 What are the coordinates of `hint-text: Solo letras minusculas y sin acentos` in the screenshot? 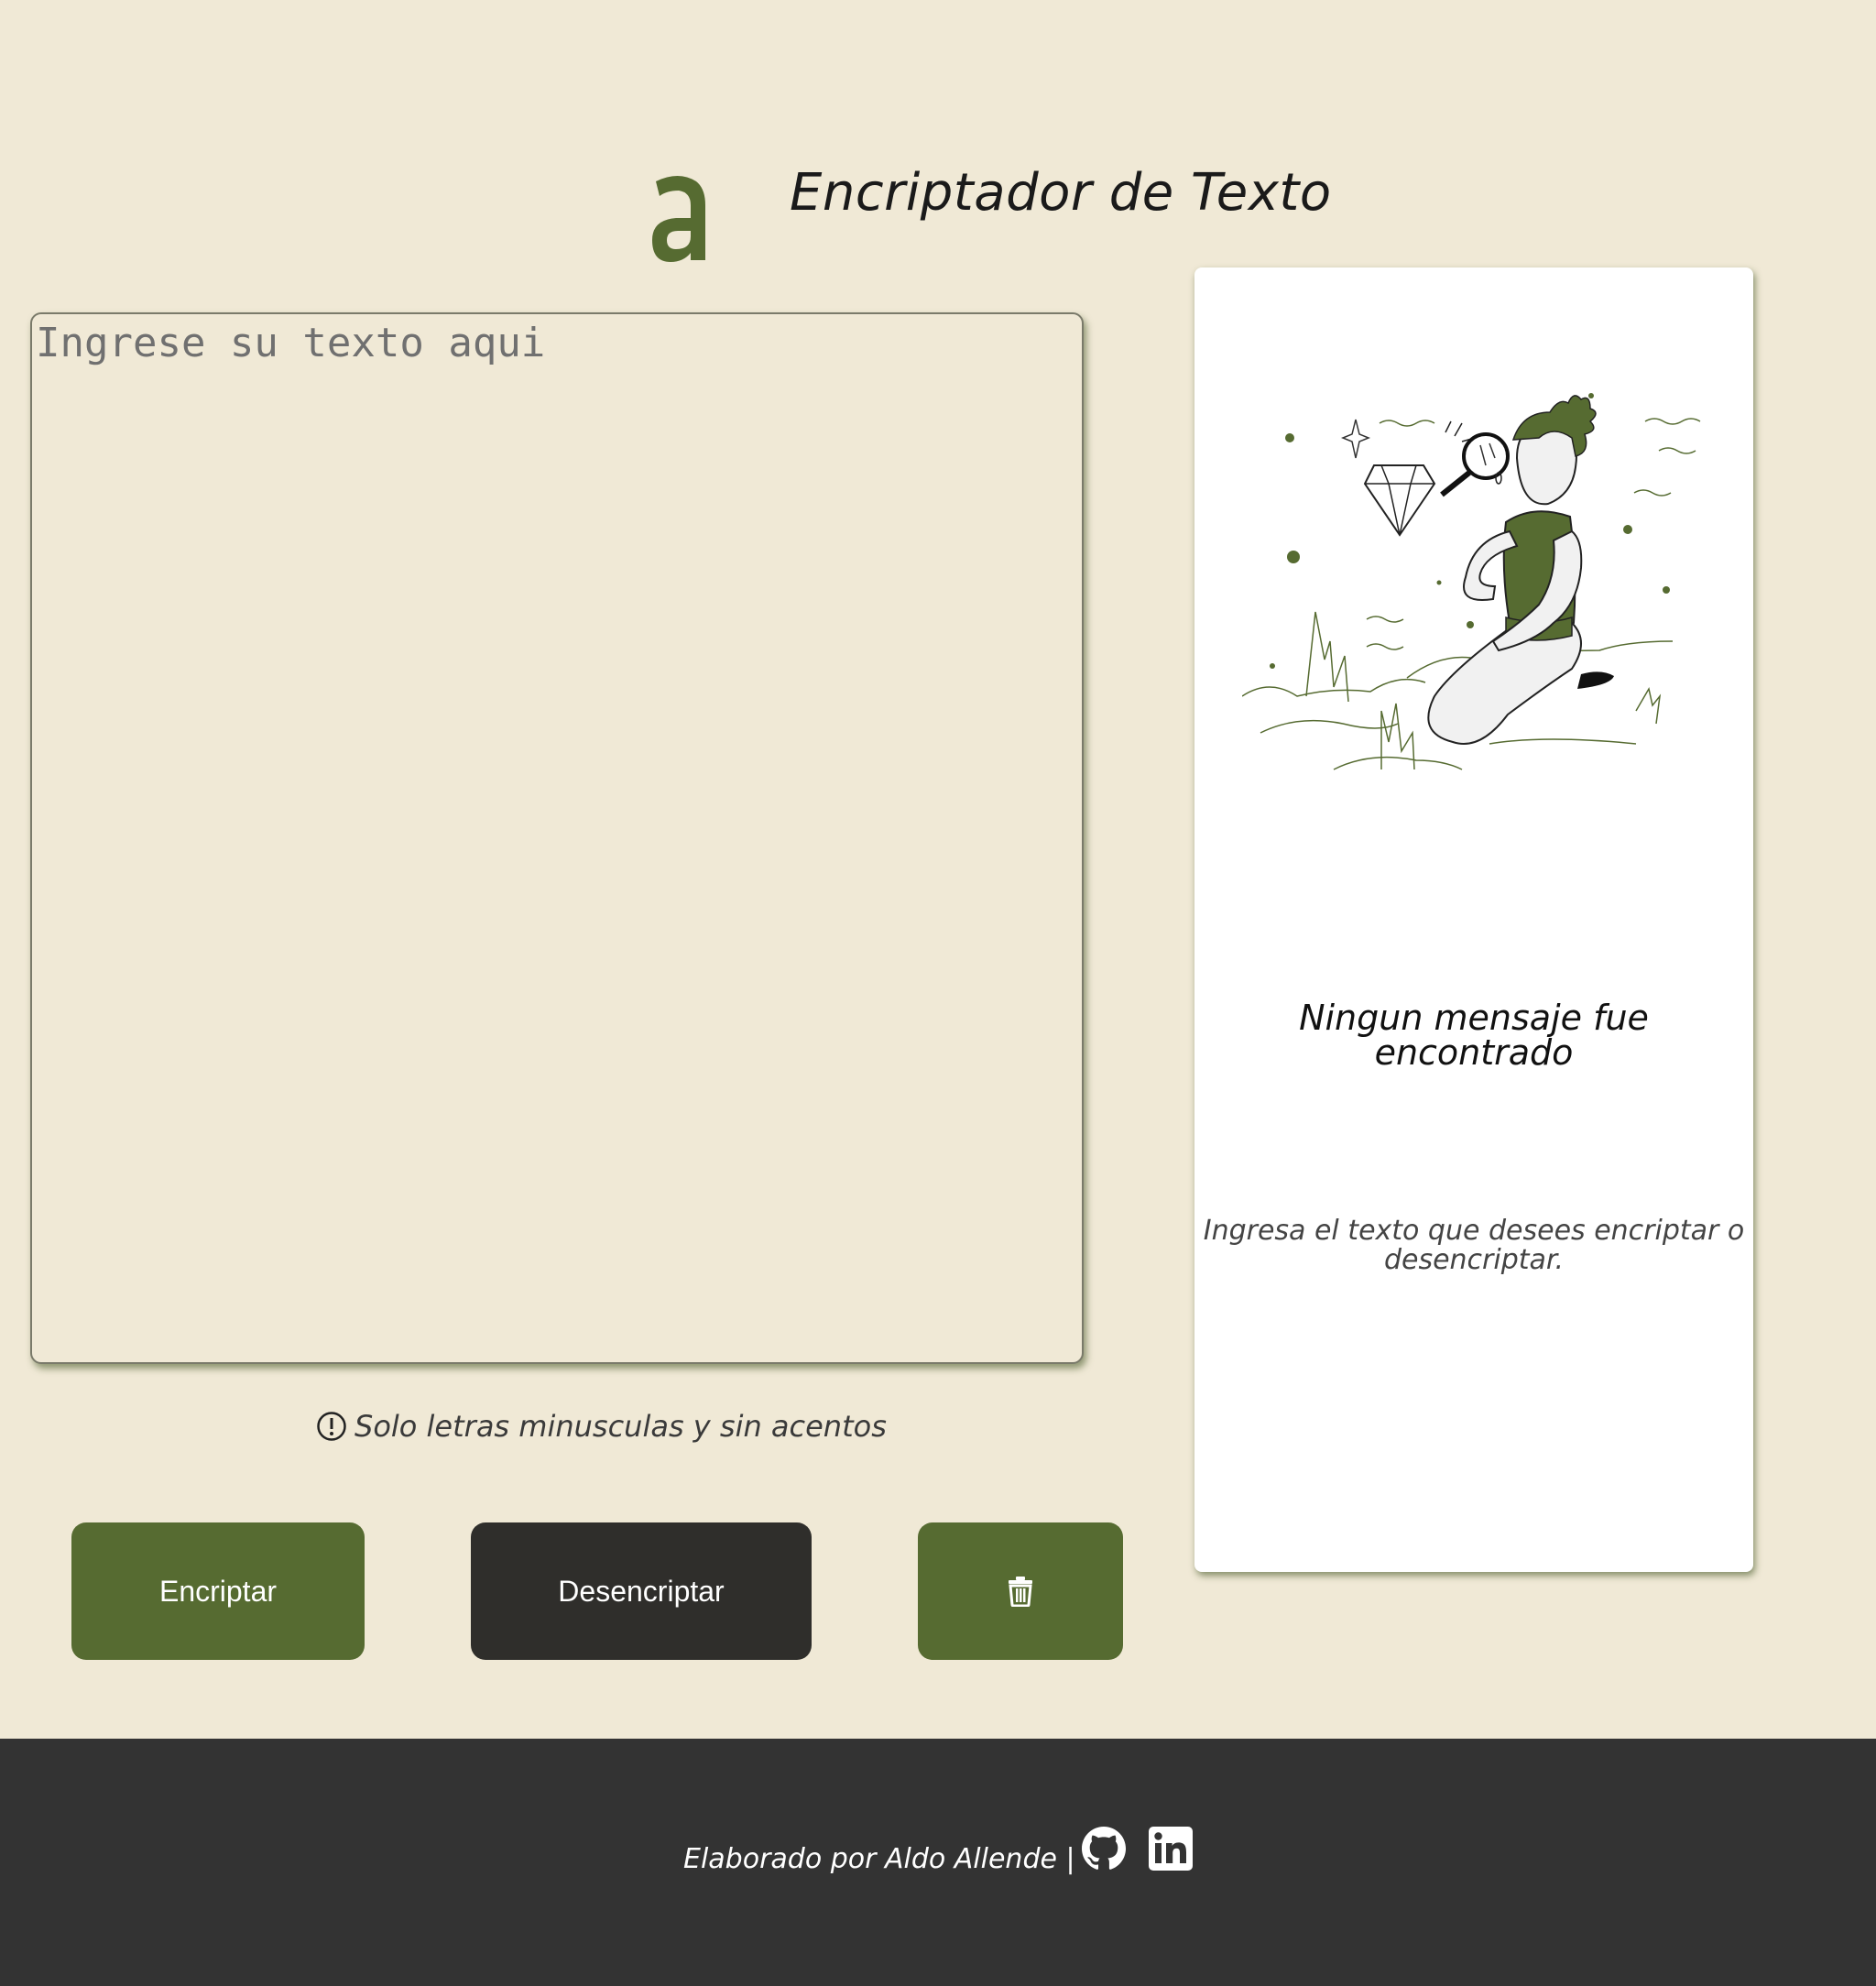 It's located at (620, 1426).